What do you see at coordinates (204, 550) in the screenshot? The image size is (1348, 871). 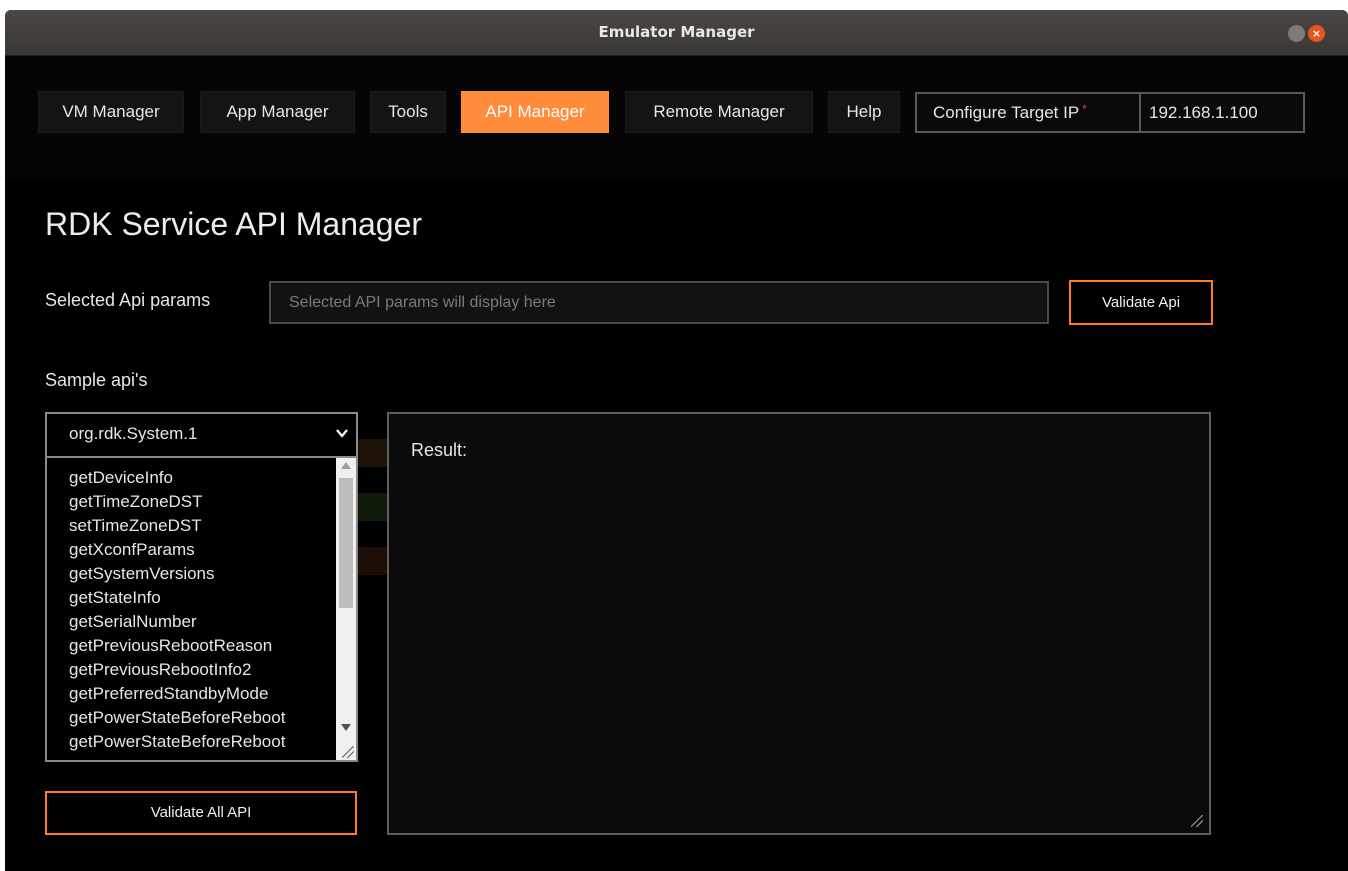 I see `api-list-item: getXconfParams` at bounding box center [204, 550].